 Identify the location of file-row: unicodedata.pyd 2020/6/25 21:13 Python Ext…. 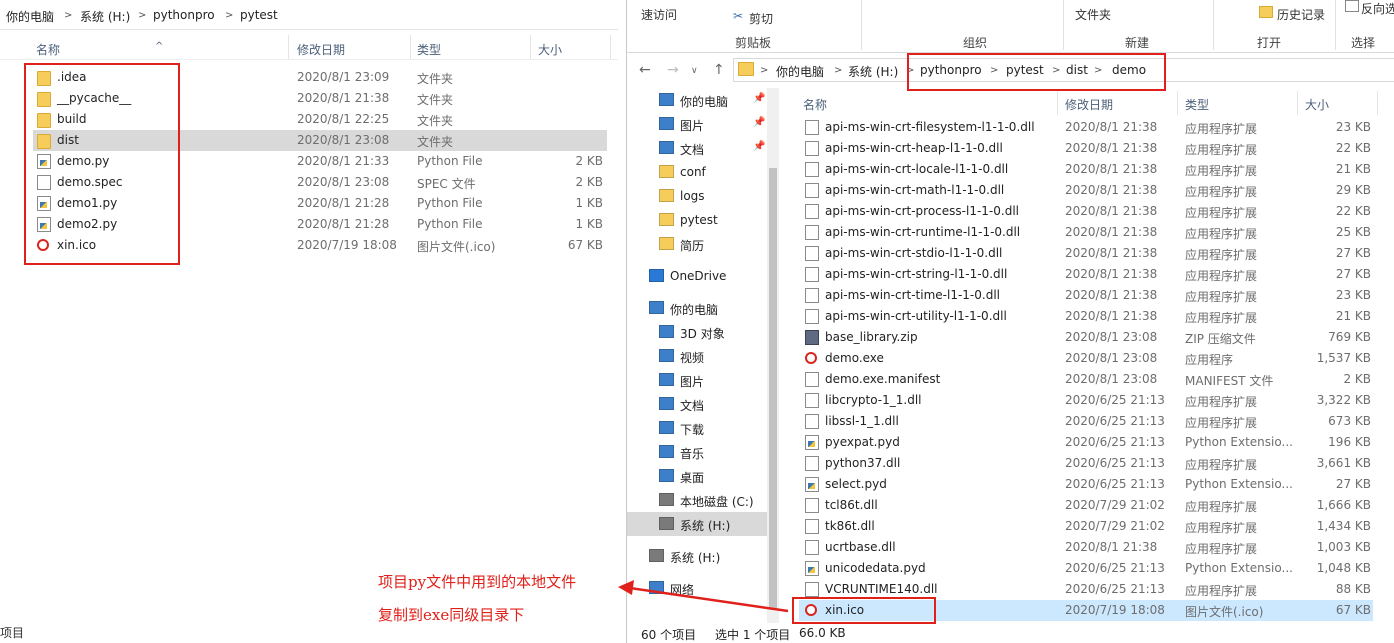
(1086, 568).